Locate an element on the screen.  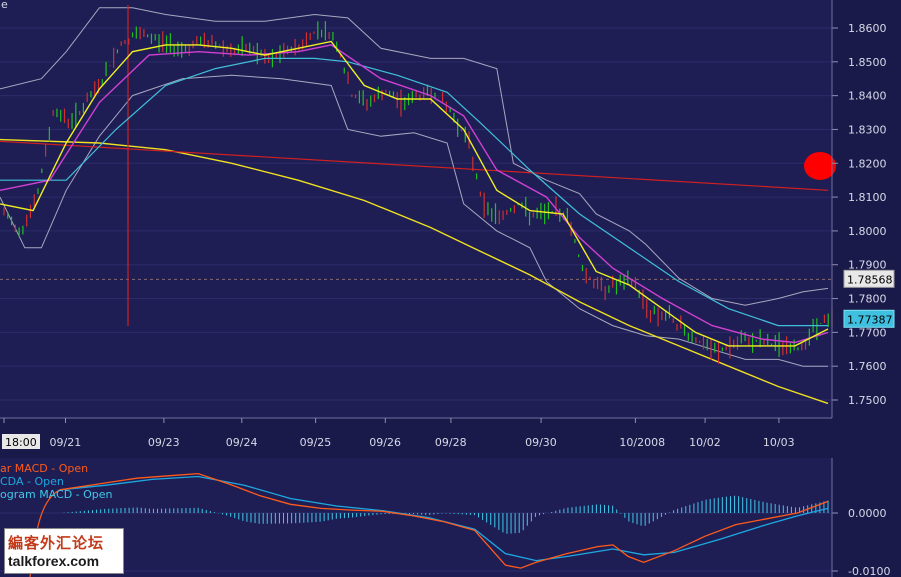
time-tick-label: 09/23 is located at coordinates (164, 442).